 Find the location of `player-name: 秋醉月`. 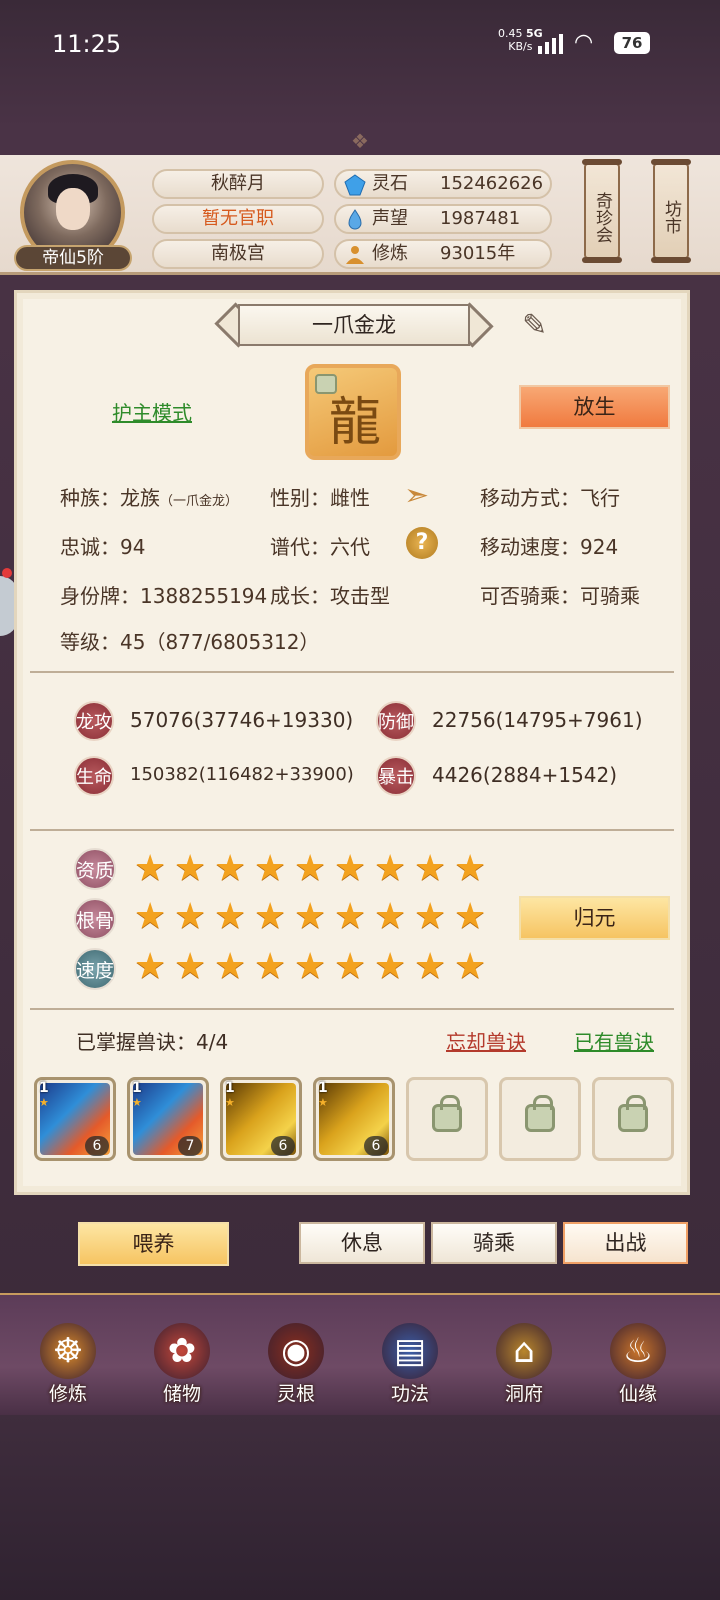

player-name: 秋醉月 is located at coordinates (238, 184).